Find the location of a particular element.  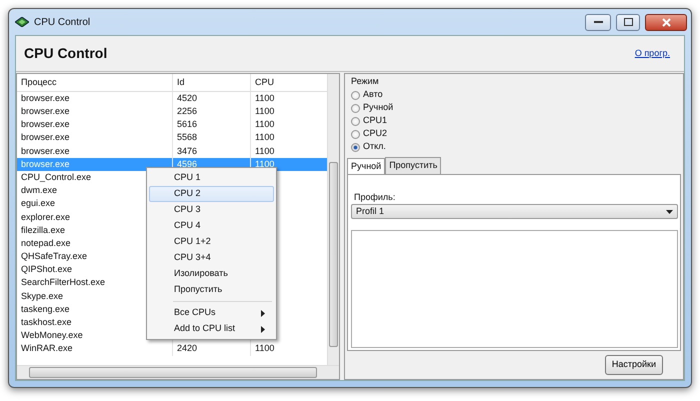

close-icon is located at coordinates (666, 22).